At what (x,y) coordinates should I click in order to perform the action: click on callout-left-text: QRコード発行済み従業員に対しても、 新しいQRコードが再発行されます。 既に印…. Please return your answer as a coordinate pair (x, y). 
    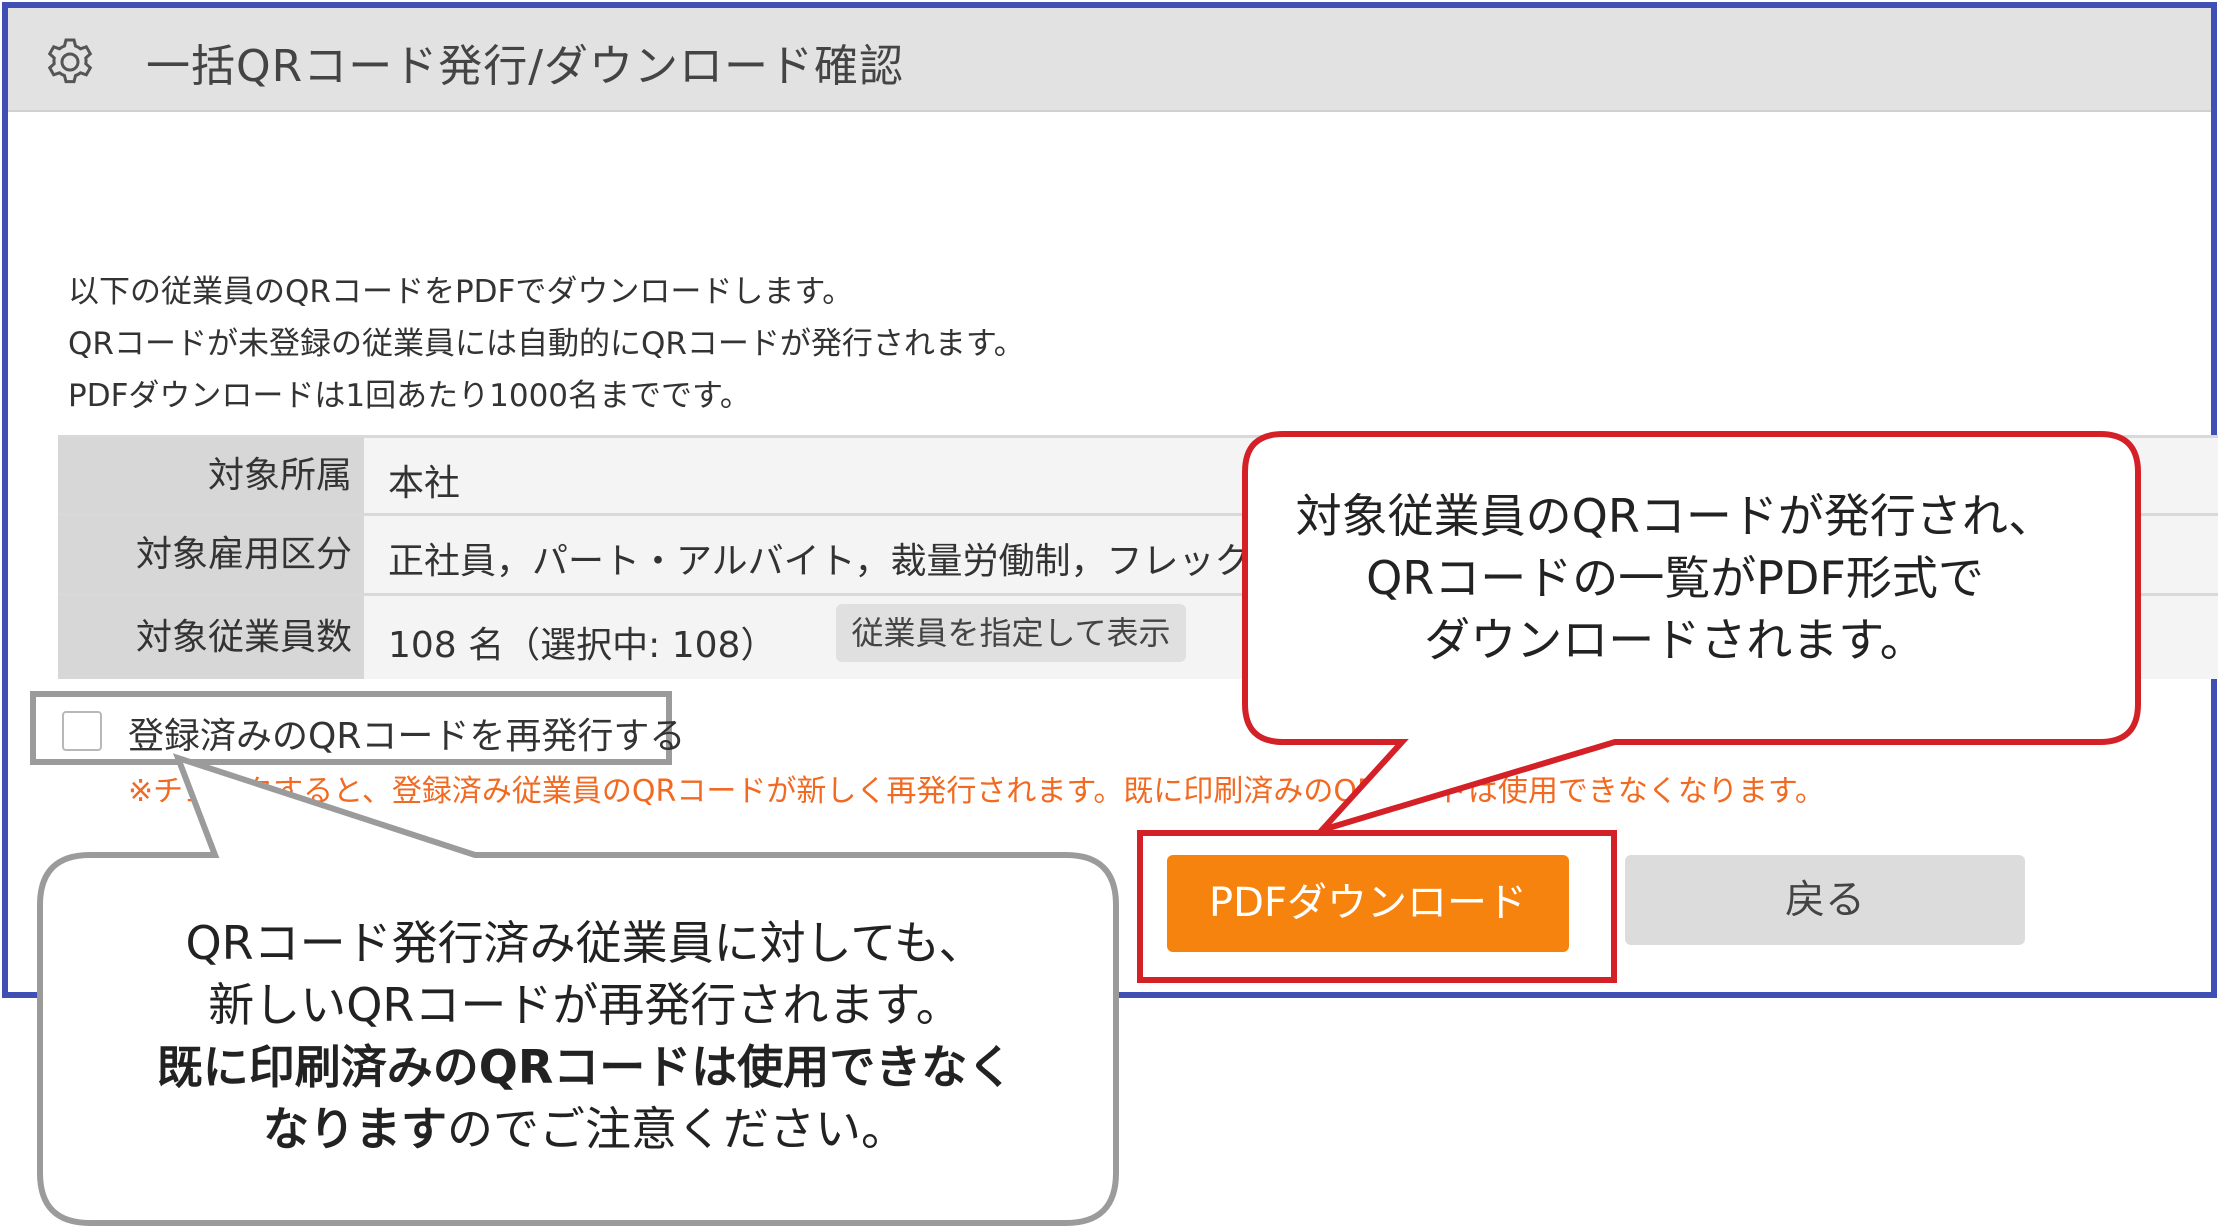
    Looking at the image, I should click on (585, 1036).